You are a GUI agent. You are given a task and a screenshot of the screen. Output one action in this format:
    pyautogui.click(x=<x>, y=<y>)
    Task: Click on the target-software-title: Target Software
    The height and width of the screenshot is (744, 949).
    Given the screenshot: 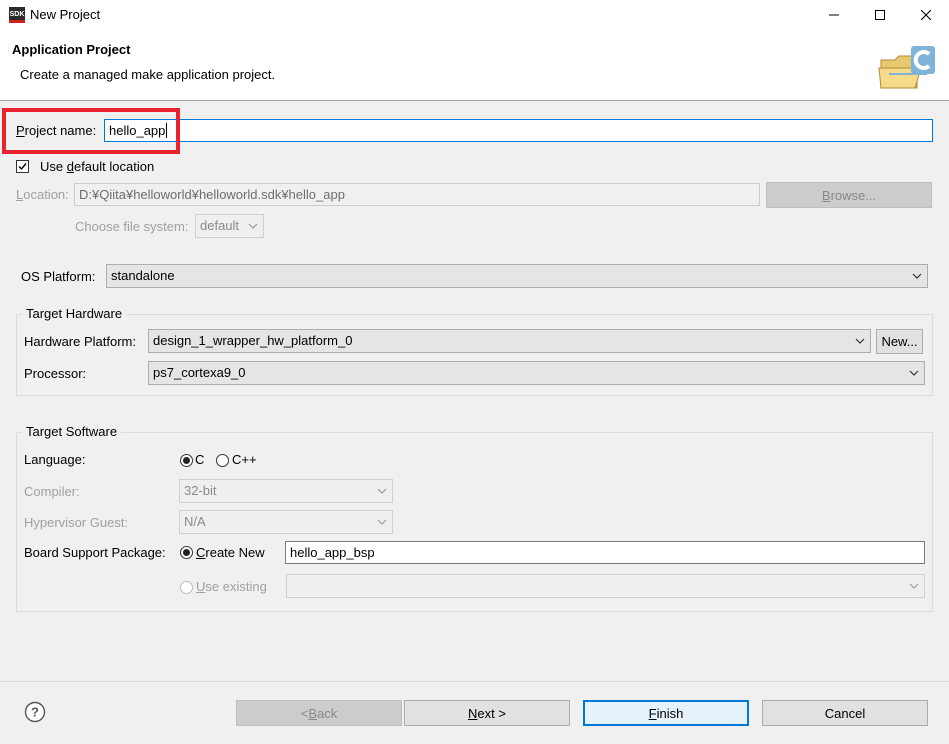 What is the action you would take?
    pyautogui.click(x=72, y=431)
    